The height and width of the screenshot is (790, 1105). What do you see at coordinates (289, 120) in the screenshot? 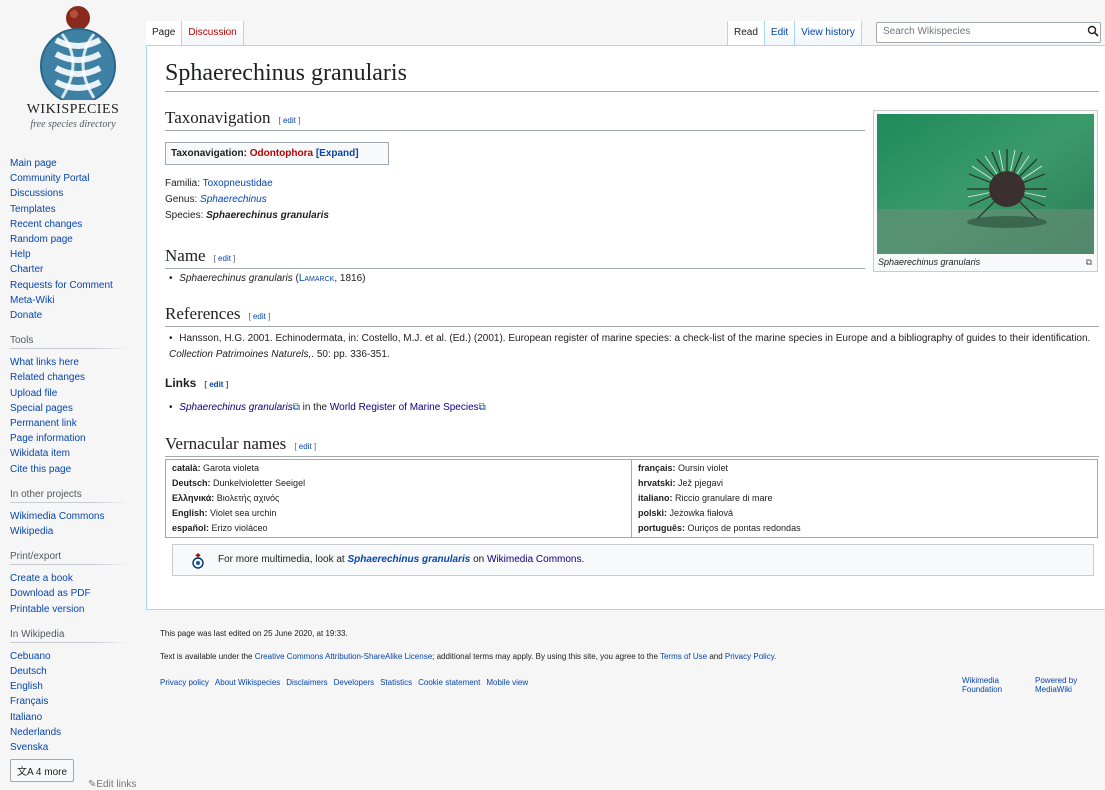
I see `taxonavigation-edit-link: edit` at bounding box center [289, 120].